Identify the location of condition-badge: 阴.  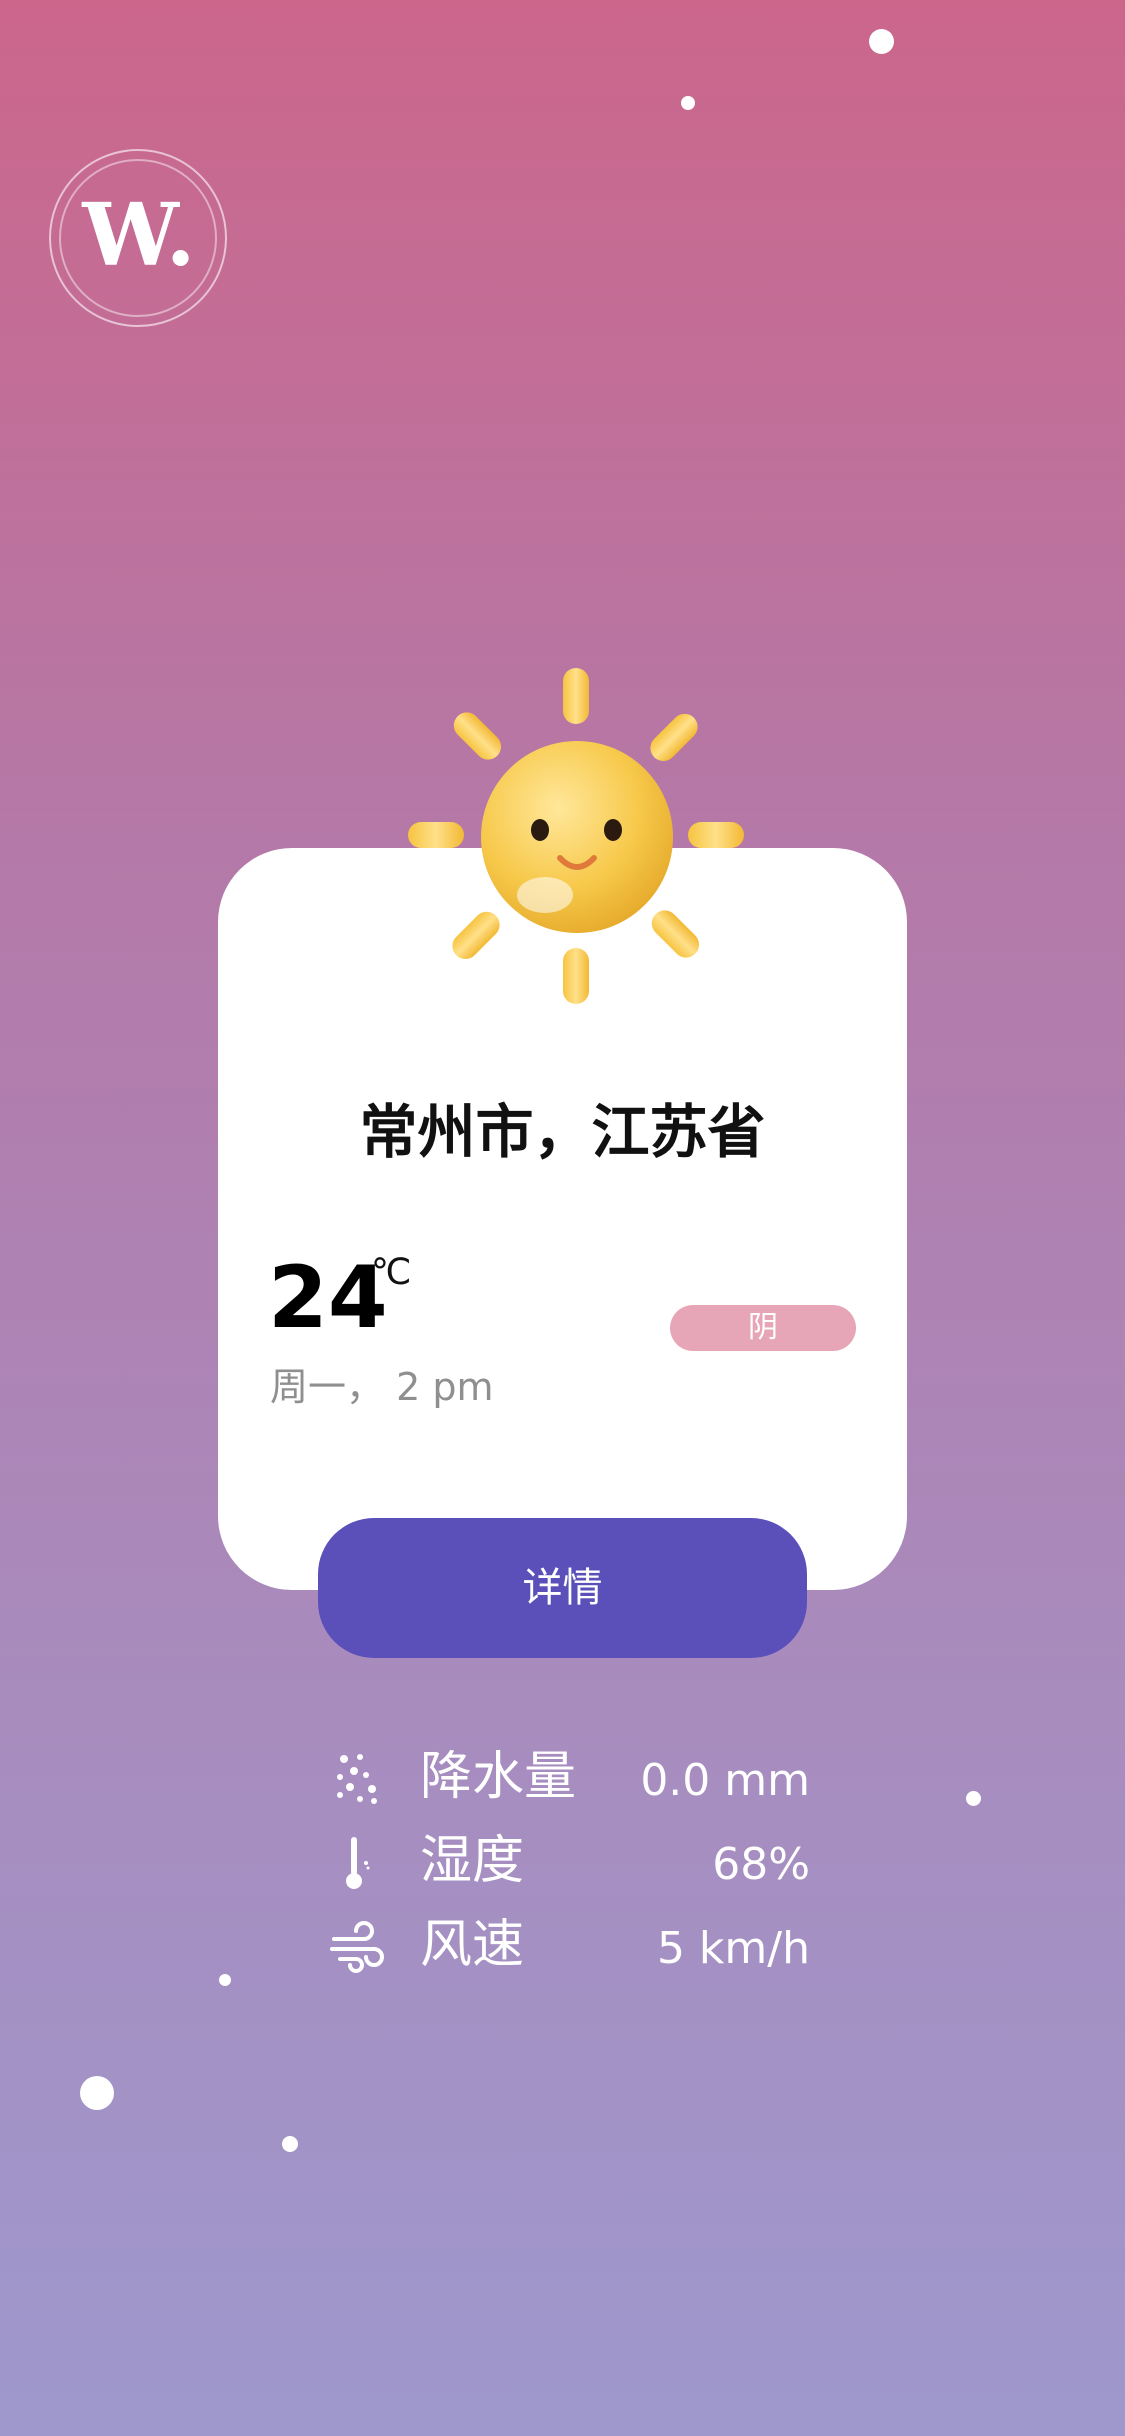
(763, 1328).